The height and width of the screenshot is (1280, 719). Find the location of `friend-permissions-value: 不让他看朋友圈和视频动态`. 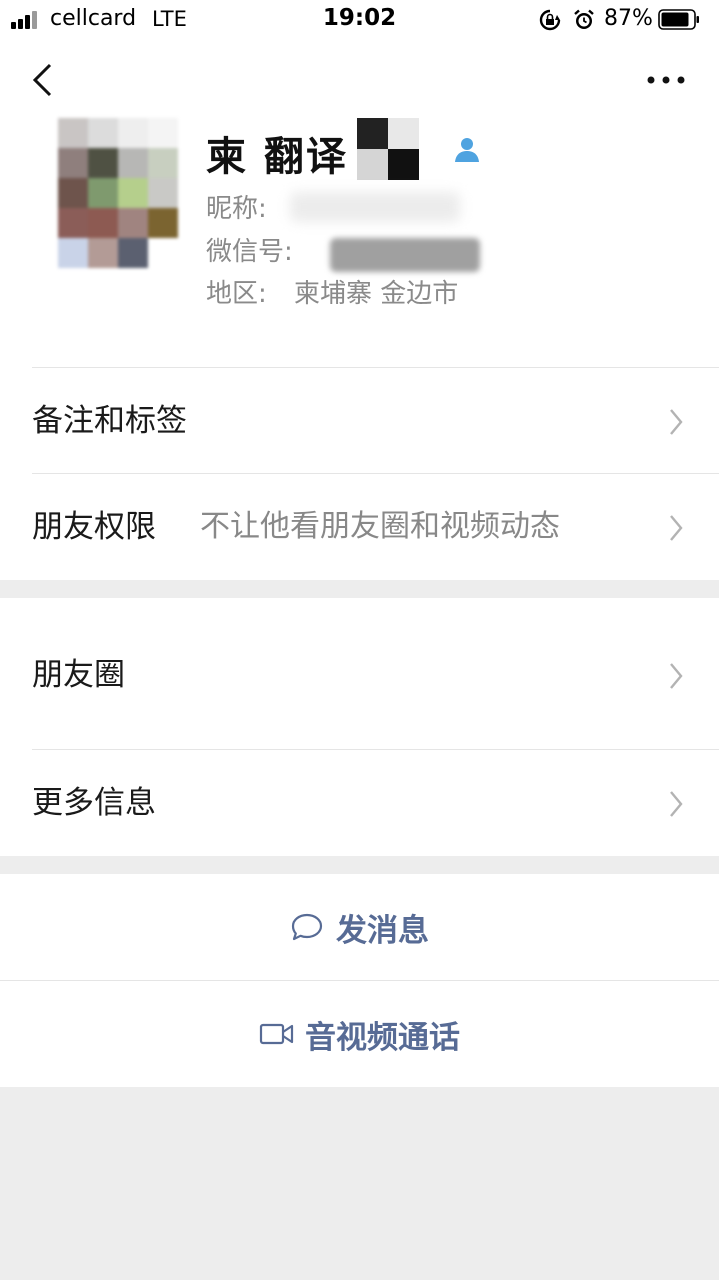

friend-permissions-value: 不让他看朋友圈和视频动态 is located at coordinates (380, 526).